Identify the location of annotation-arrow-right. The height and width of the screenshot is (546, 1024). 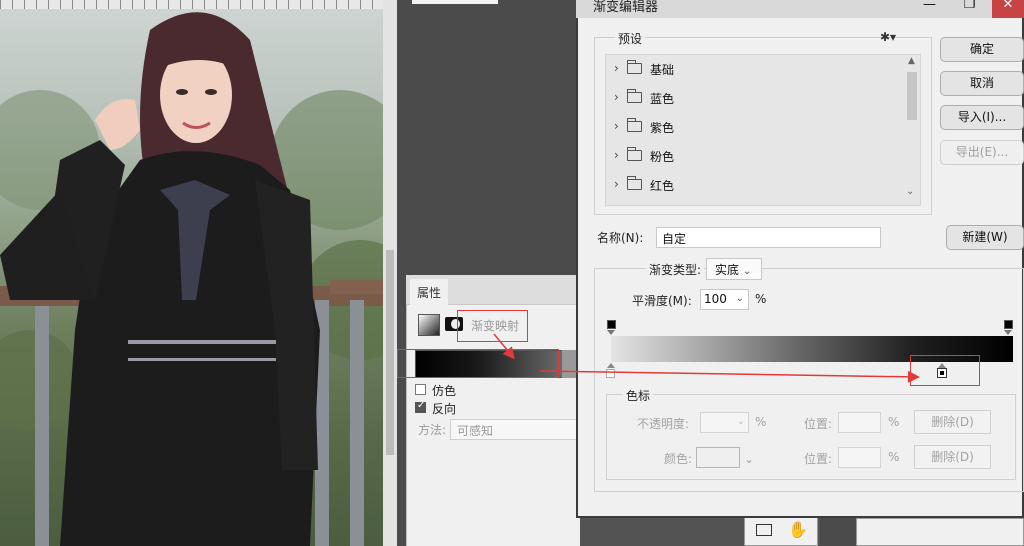
(729, 376).